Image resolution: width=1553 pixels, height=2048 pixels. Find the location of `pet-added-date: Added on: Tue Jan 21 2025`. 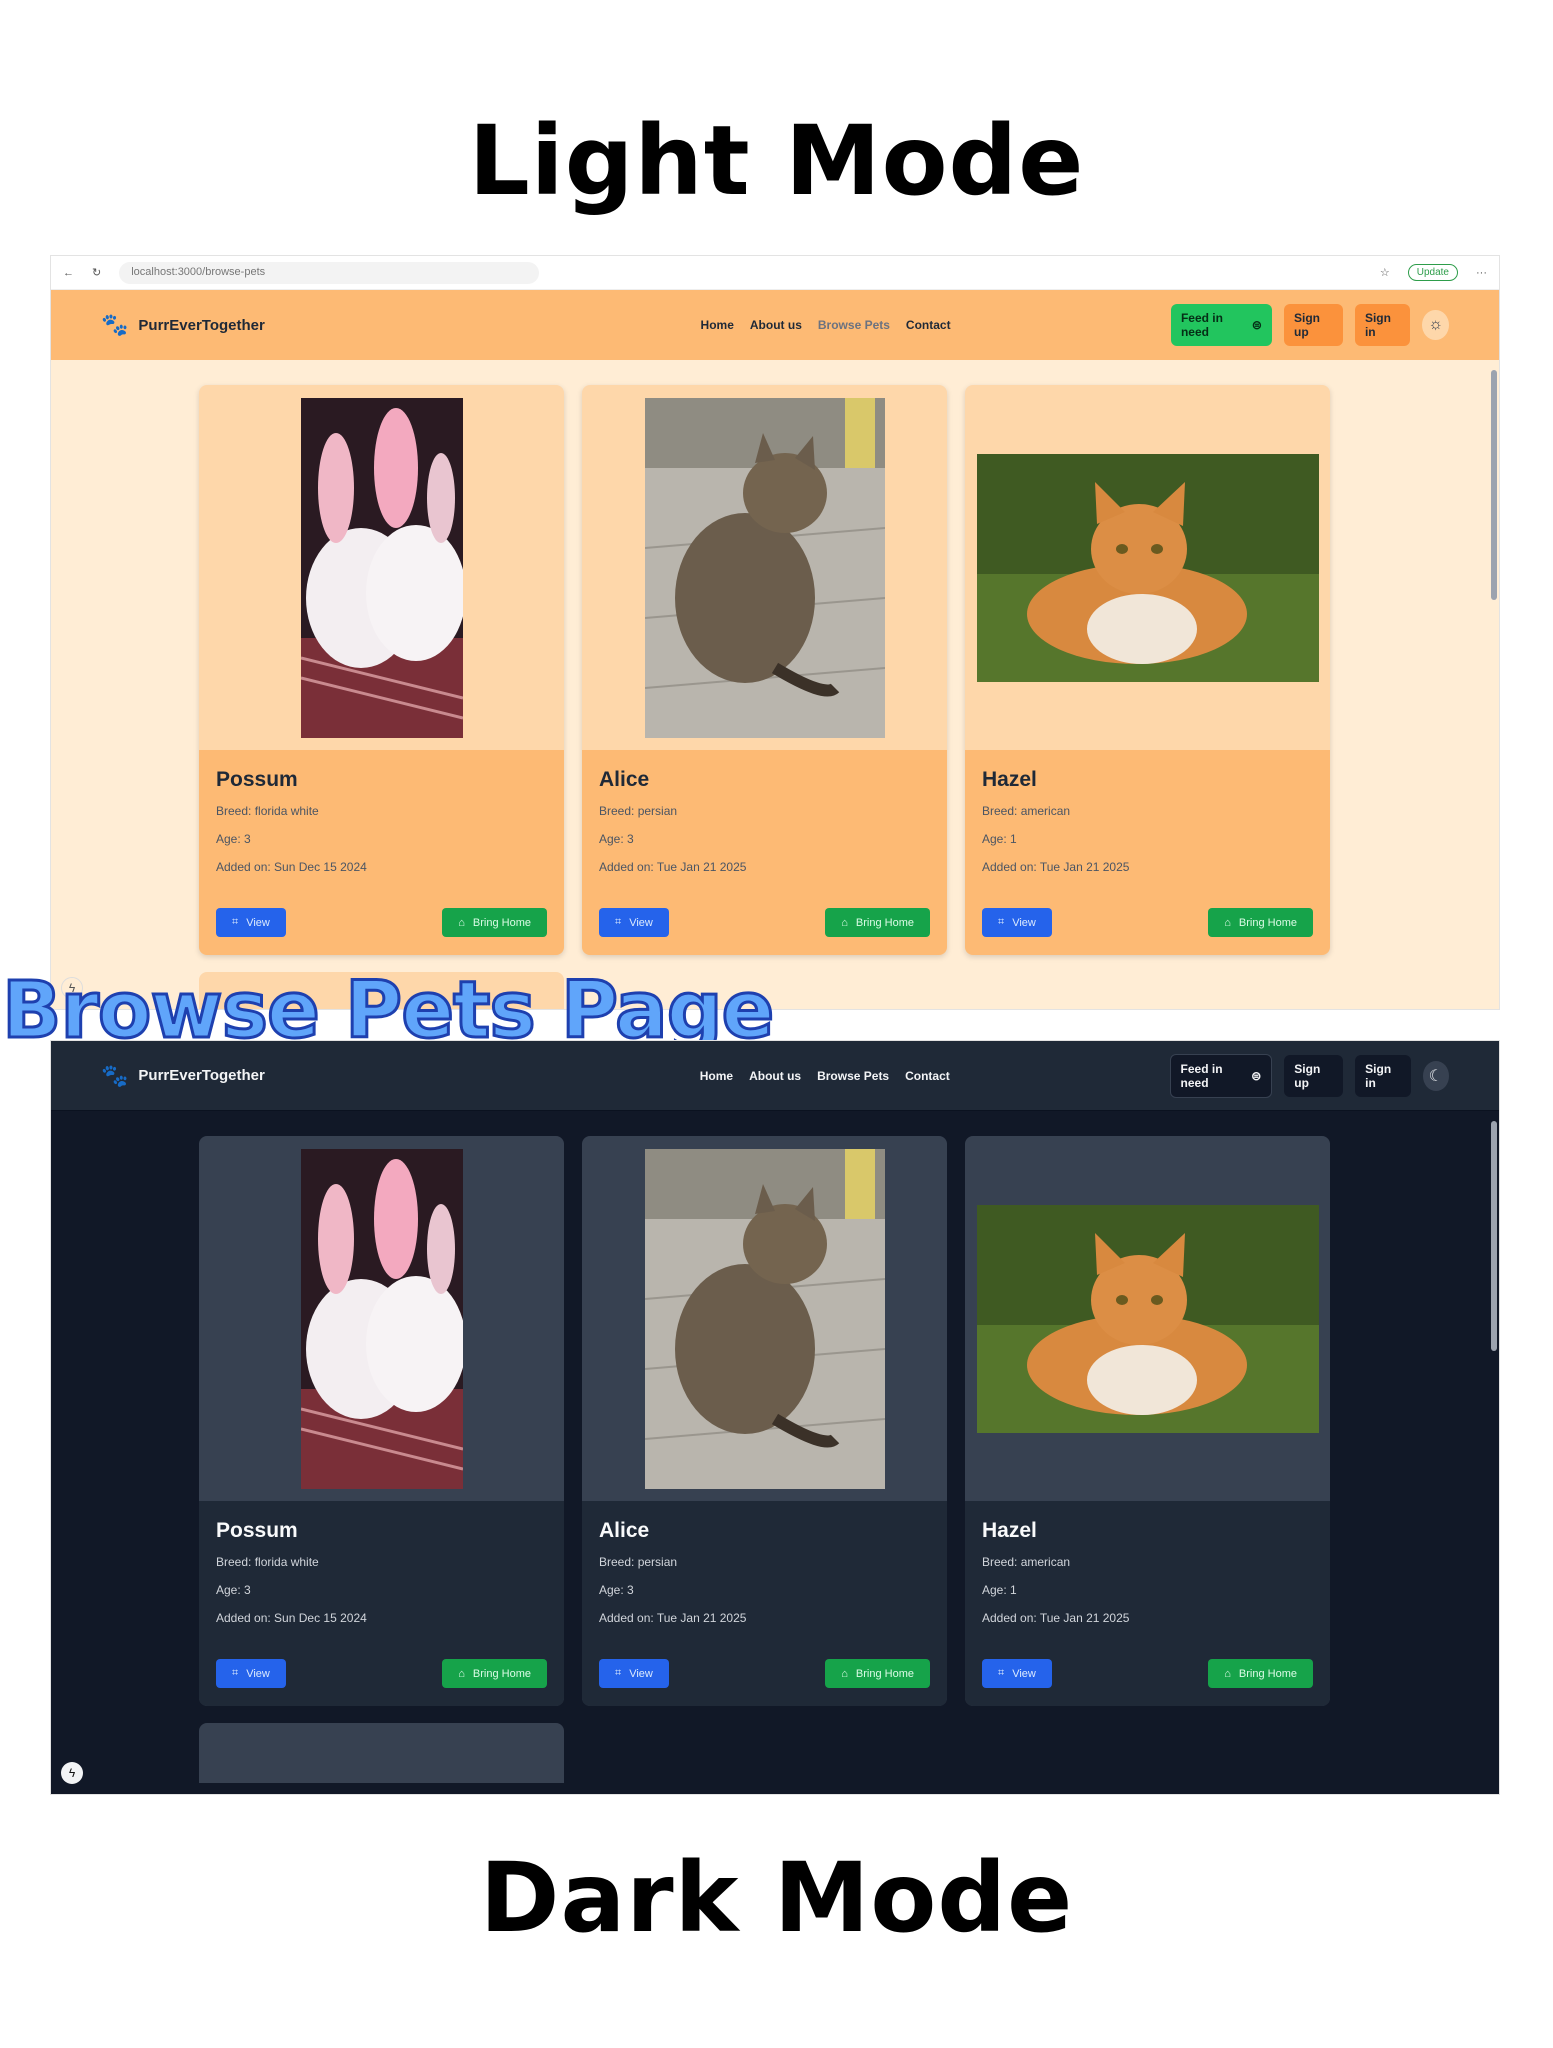

pet-added-date: Added on: Tue Jan 21 2025 is located at coordinates (1056, 867).